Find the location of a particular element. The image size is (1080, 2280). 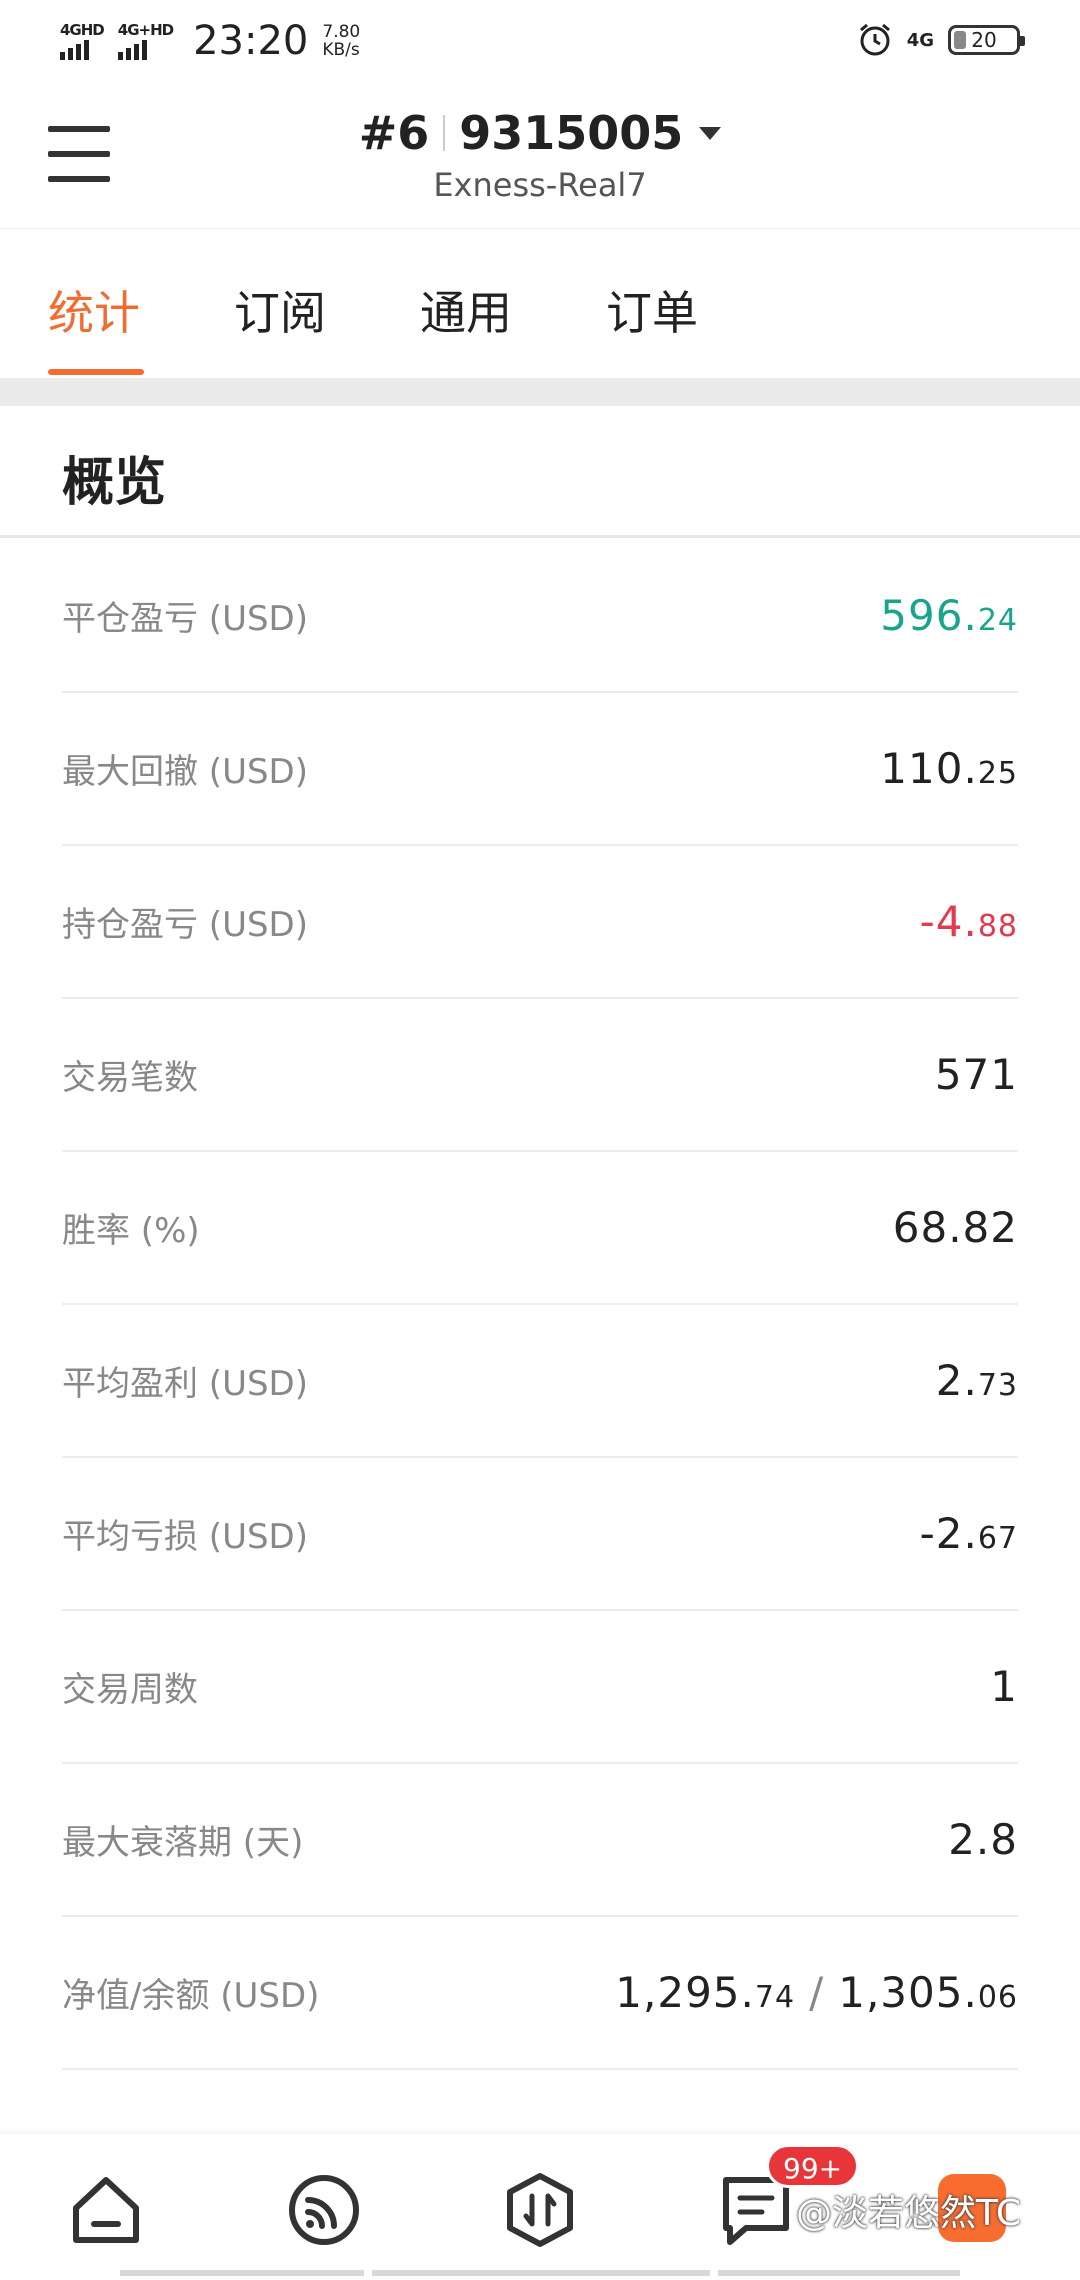

feed-icon is located at coordinates (324, 2210).